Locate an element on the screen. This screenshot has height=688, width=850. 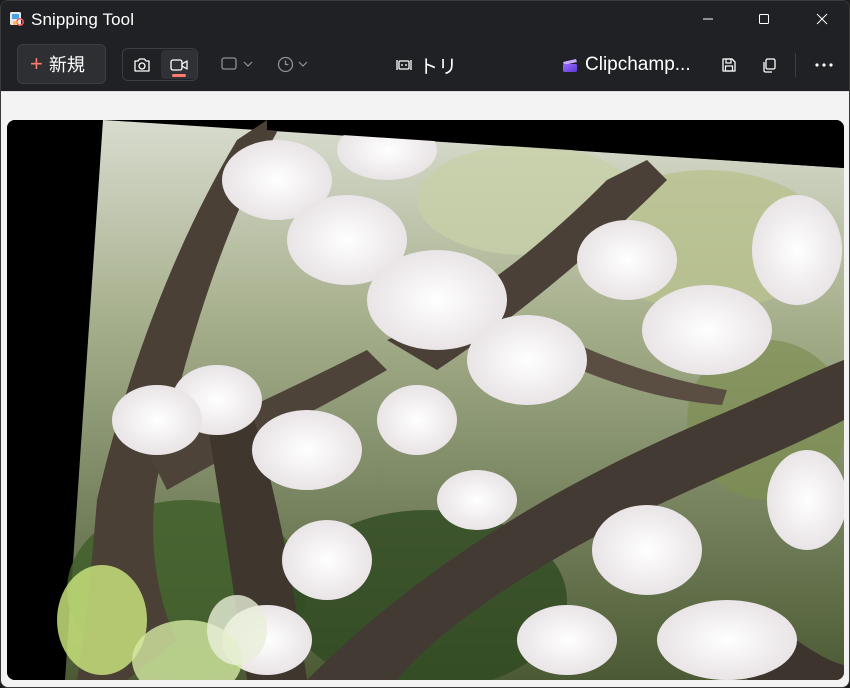
close-icon is located at coordinates (822, 19).